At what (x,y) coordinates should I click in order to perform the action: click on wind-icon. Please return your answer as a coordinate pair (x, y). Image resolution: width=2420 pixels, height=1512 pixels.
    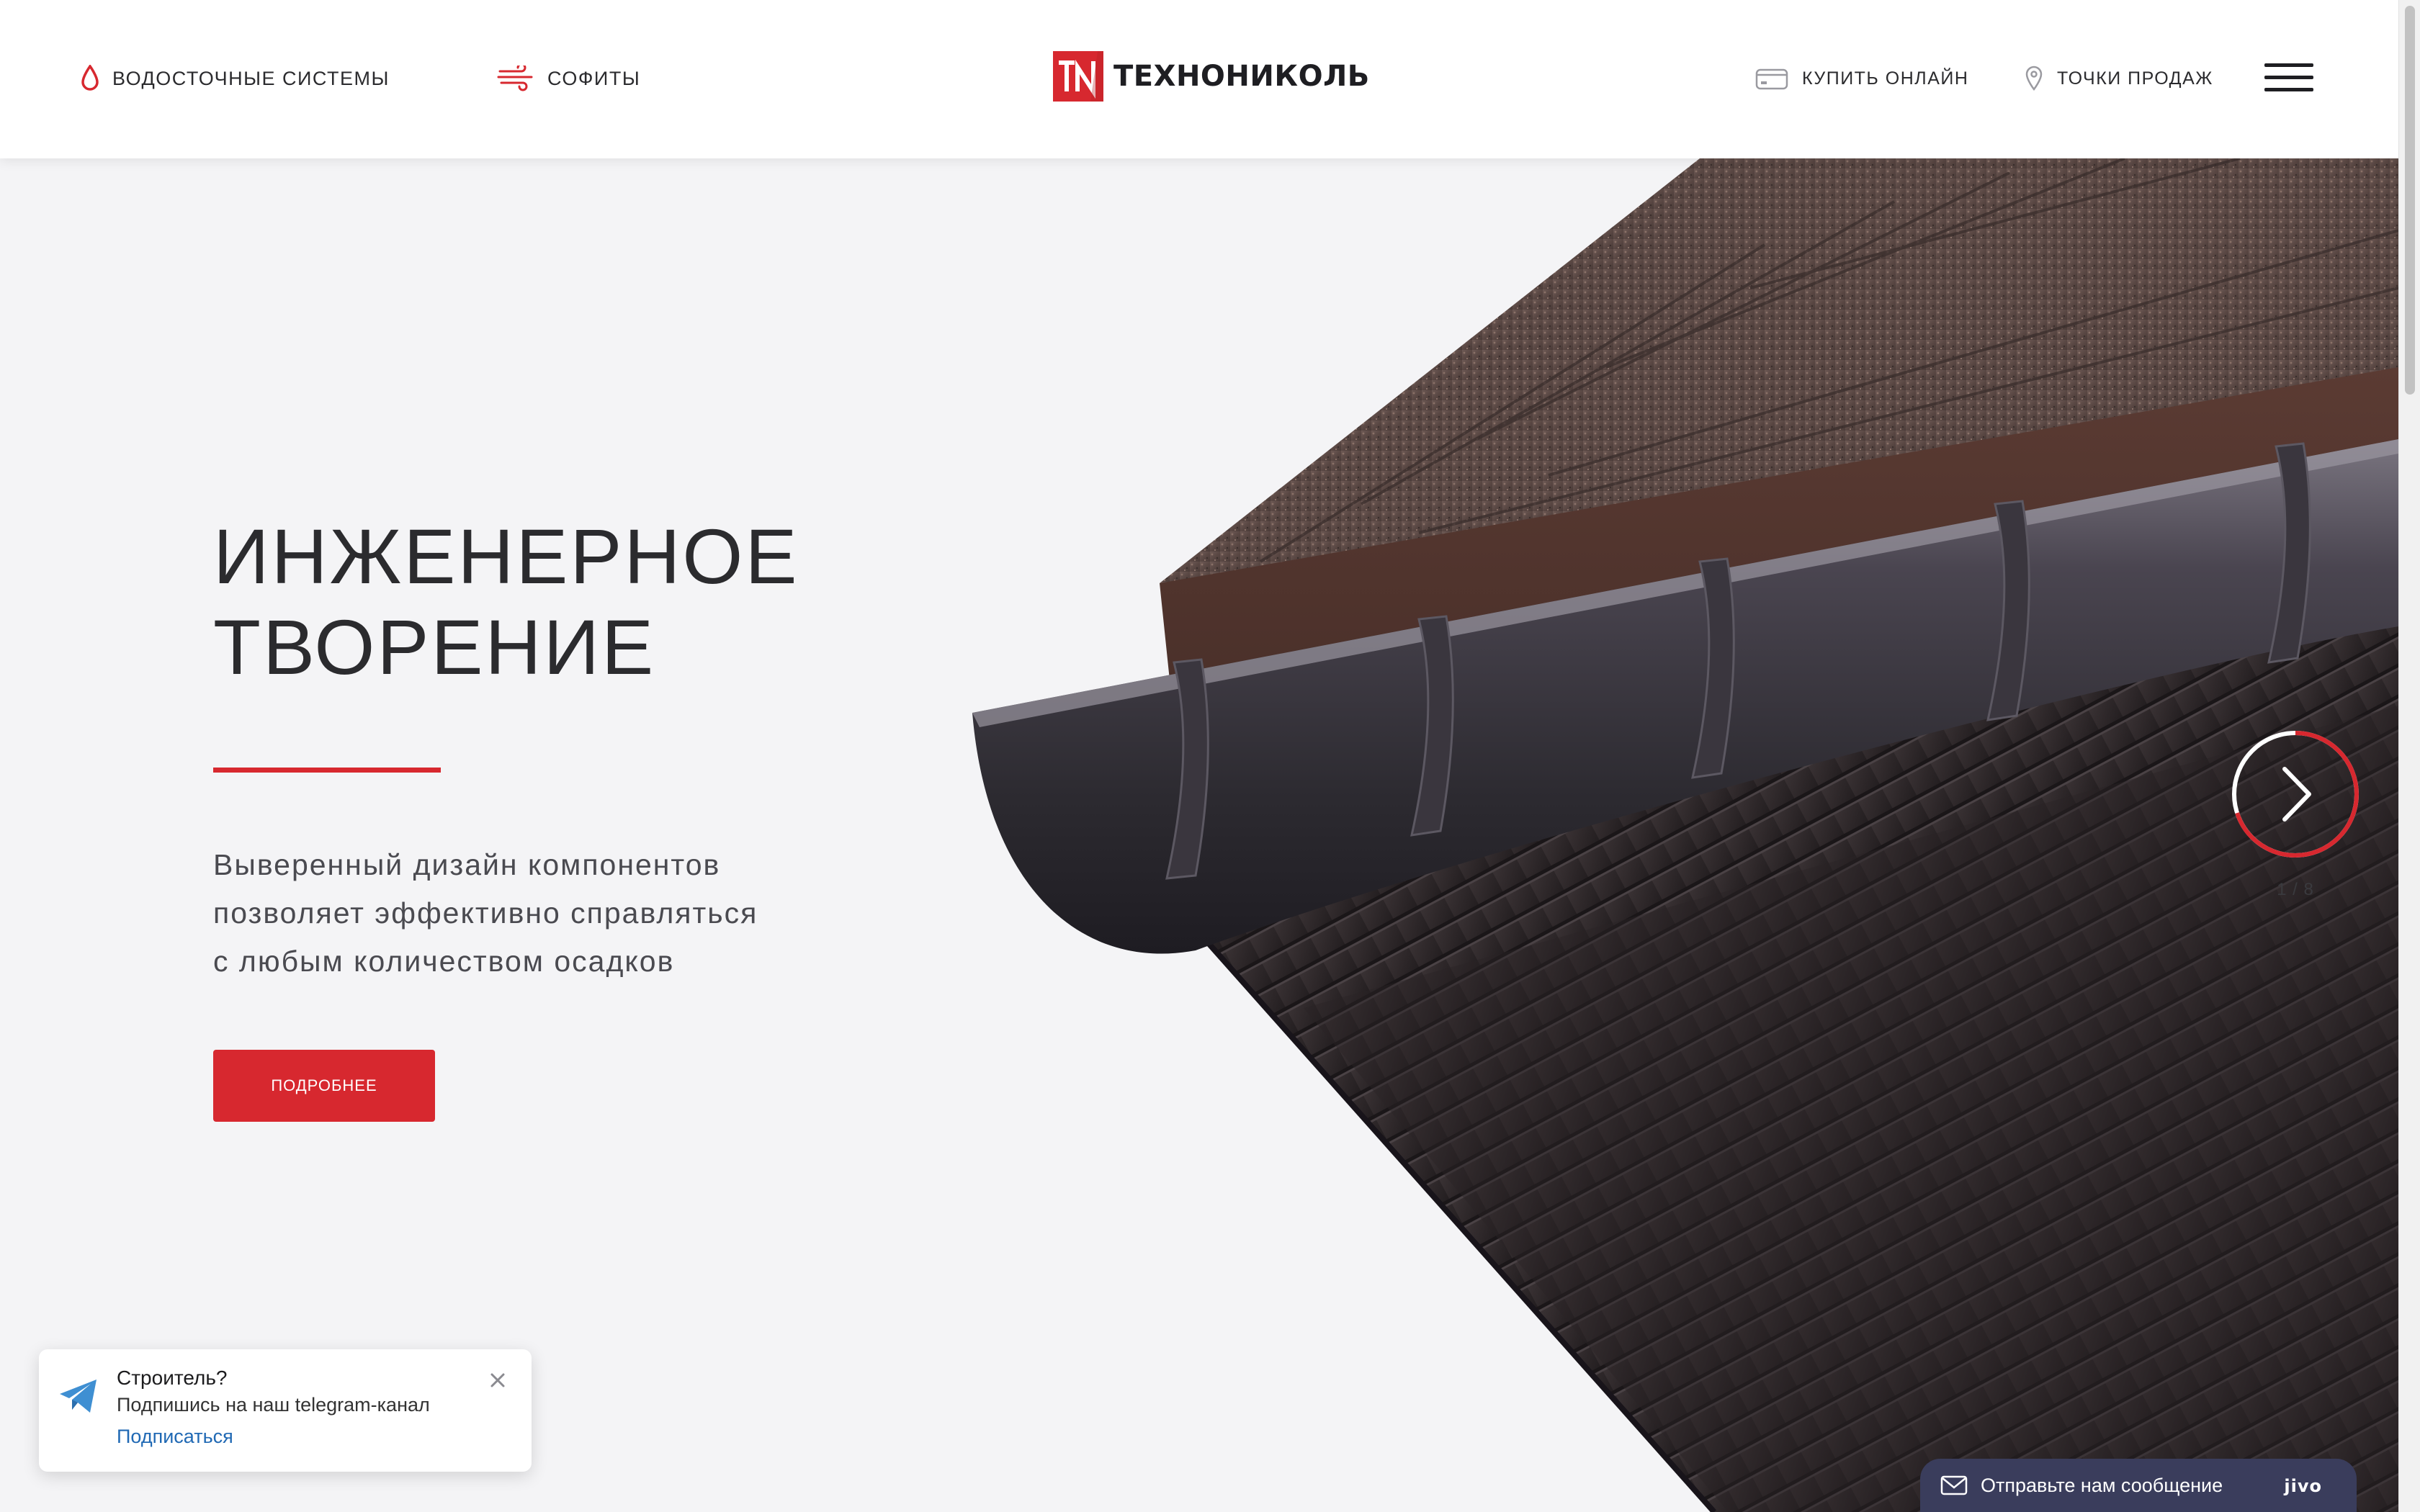
    Looking at the image, I should click on (515, 78).